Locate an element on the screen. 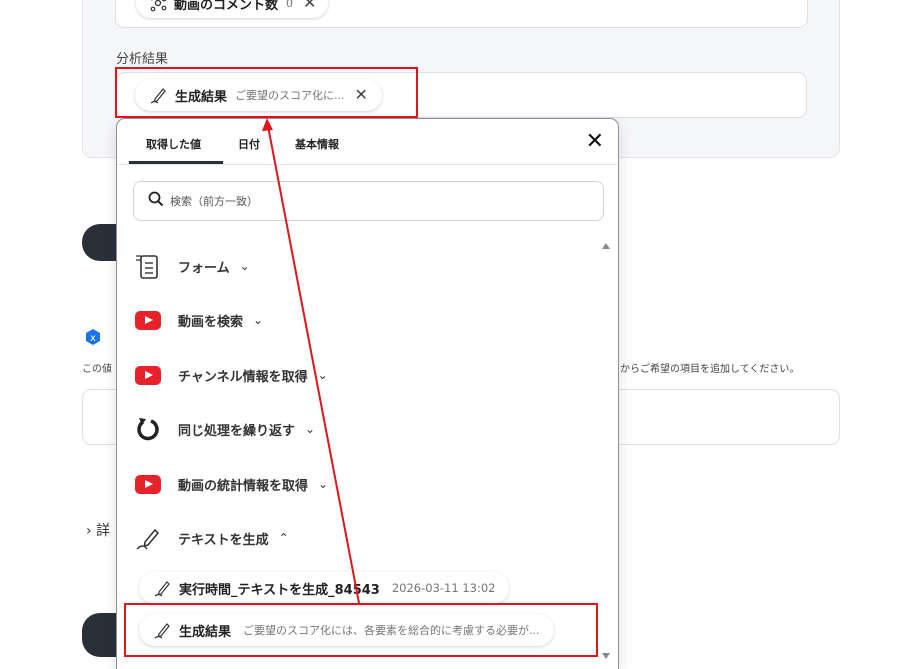 This screenshot has width=898, height=669. pen-icon is located at coordinates (163, 588).